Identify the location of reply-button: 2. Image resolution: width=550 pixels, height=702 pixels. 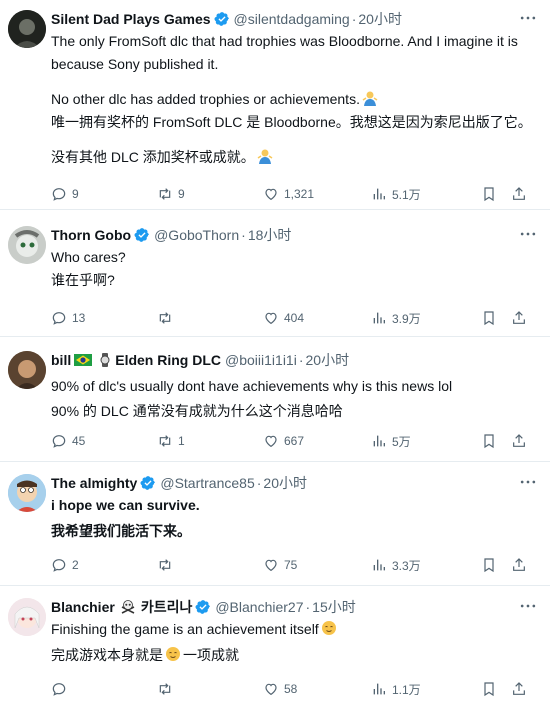
(66, 565).